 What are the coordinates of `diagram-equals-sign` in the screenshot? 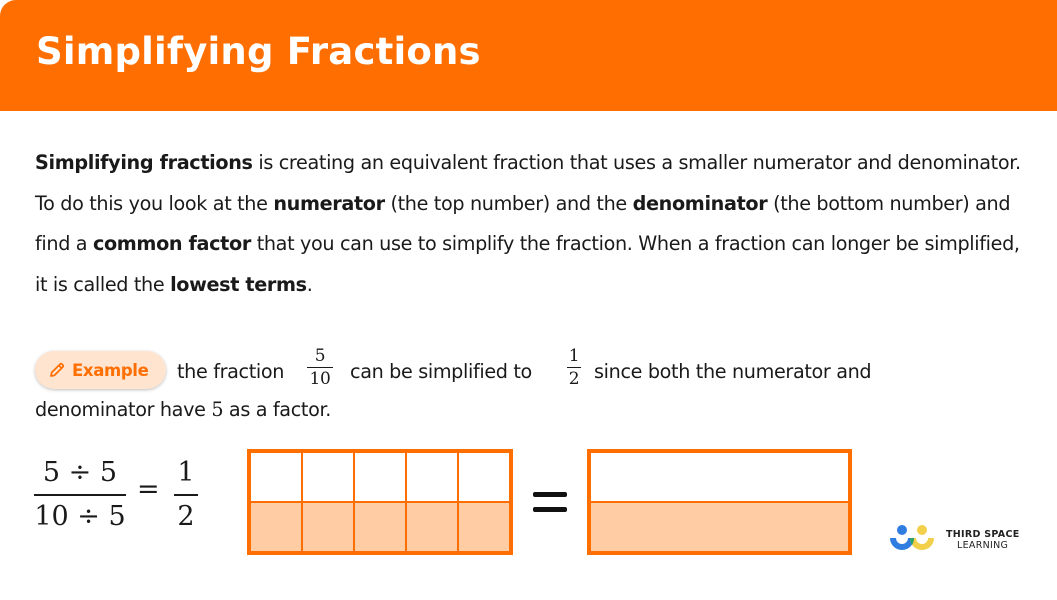 It's located at (550, 502).